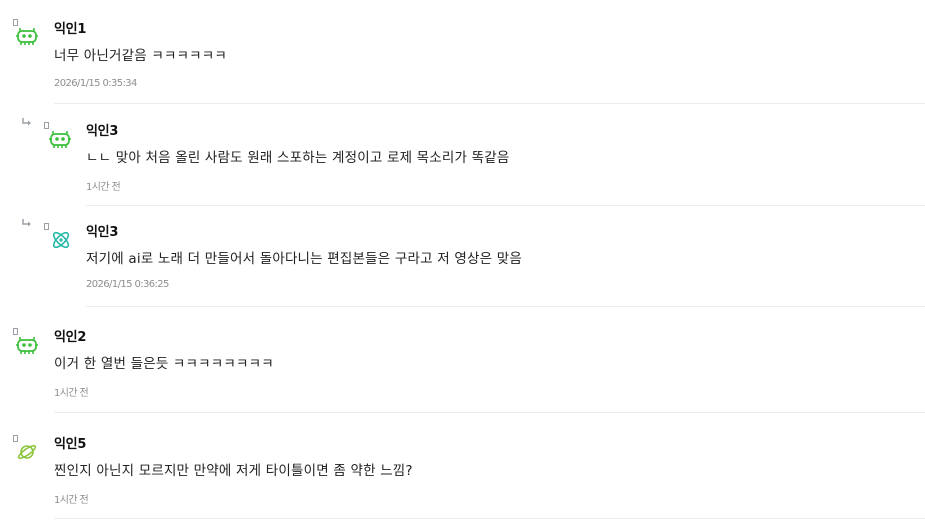 This screenshot has height=521, width=925. Describe the element at coordinates (298, 158) in the screenshot. I see `comment-text: ㄴㄴ 맞아 처음 올린 사람도 원래 스포하는 계정이고 로제 목소리가 똑같음` at that location.